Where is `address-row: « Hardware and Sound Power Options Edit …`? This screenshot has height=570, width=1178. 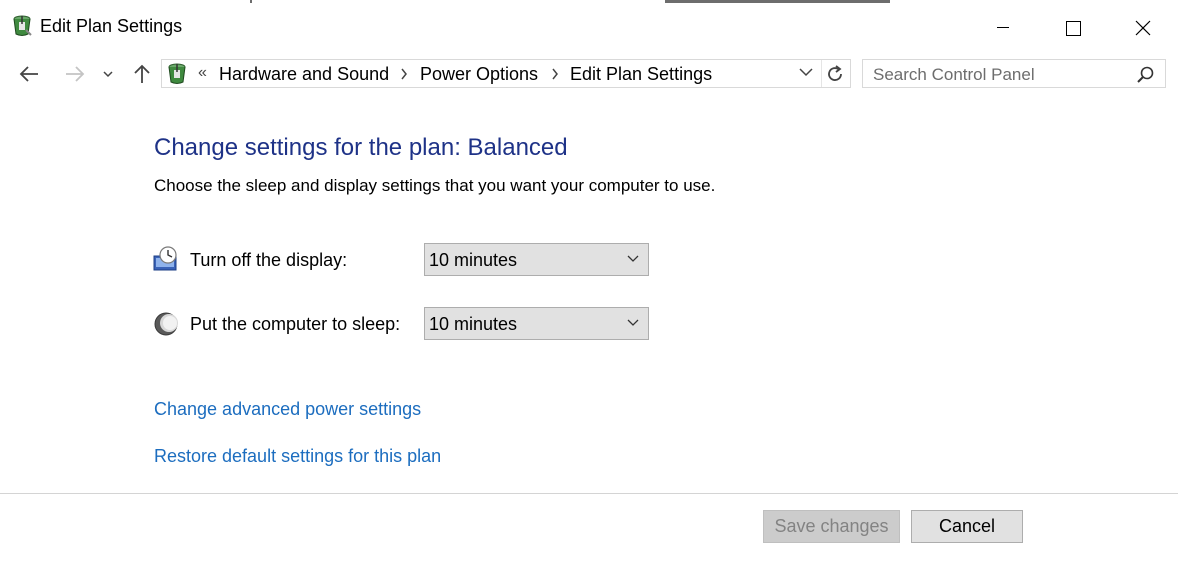 address-row: « Hardware and Sound Power Options Edit … is located at coordinates (589, 74).